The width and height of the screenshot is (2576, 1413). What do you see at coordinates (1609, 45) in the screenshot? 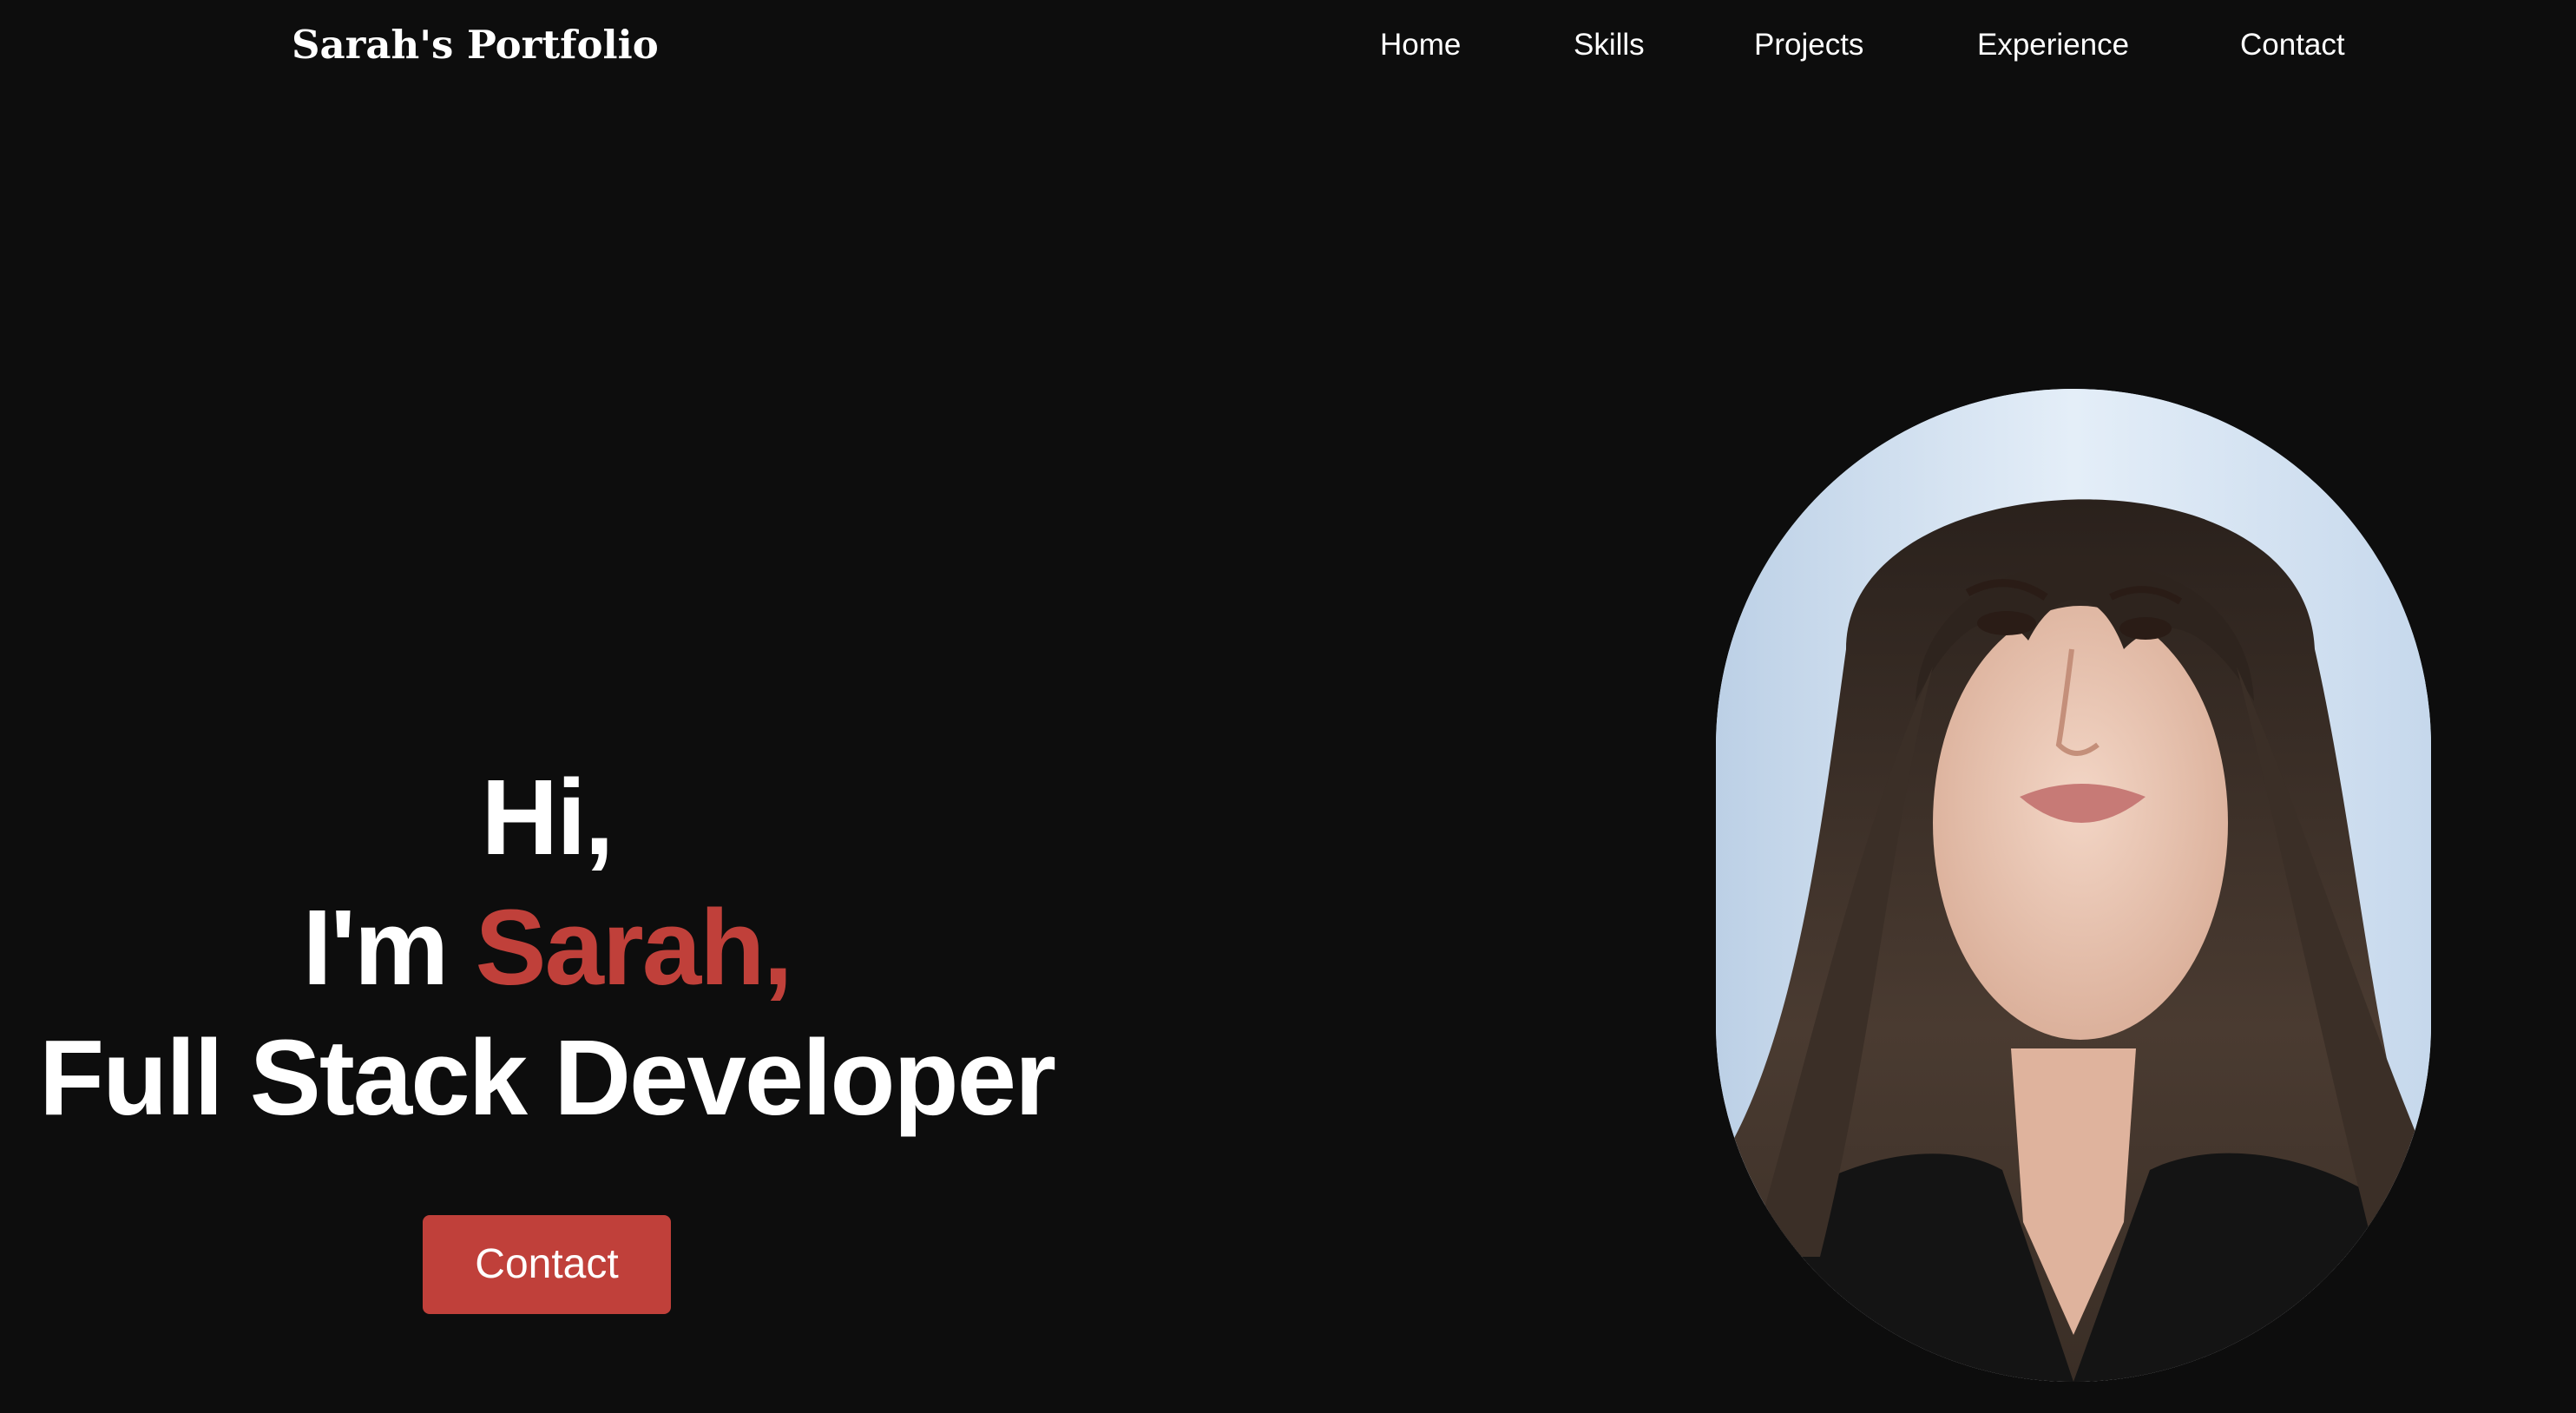
I see `nav-item-skills: Skills` at bounding box center [1609, 45].